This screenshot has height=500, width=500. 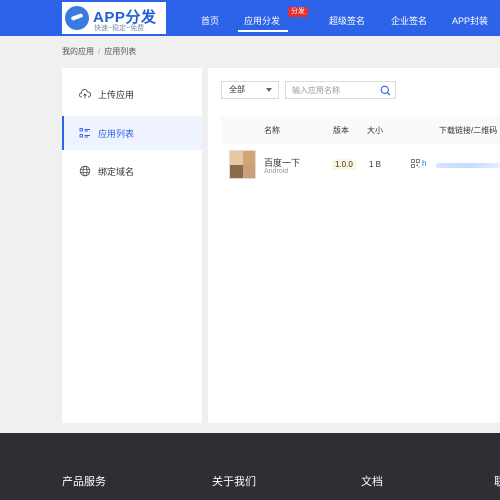 What do you see at coordinates (334, 90) in the screenshot?
I see `search-input` at bounding box center [334, 90].